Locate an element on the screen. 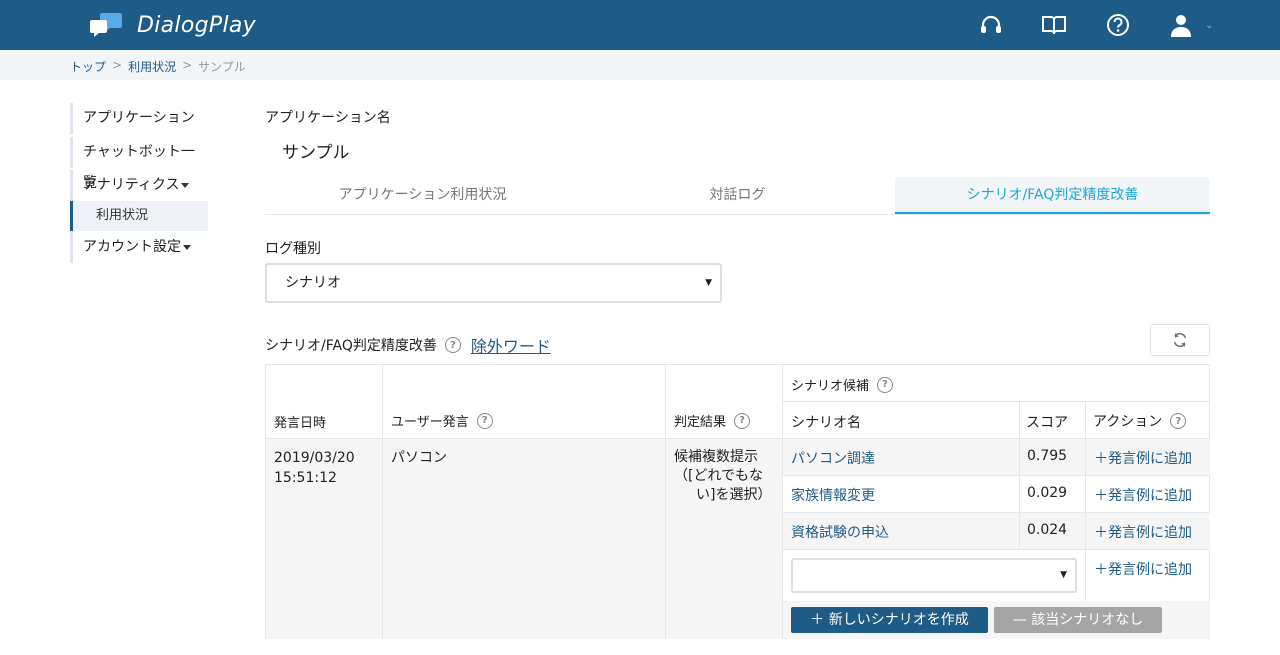  breadcrumb-top: トップ is located at coordinates (88, 66).